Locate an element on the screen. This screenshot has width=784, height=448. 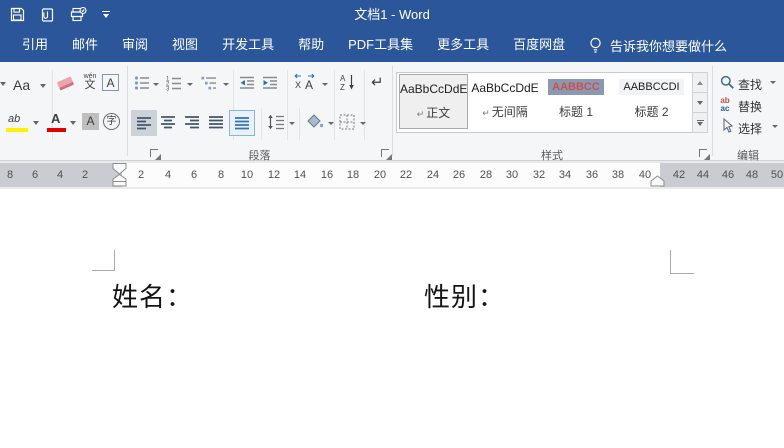
tab-more-tools: 更多工具 is located at coordinates (463, 45).